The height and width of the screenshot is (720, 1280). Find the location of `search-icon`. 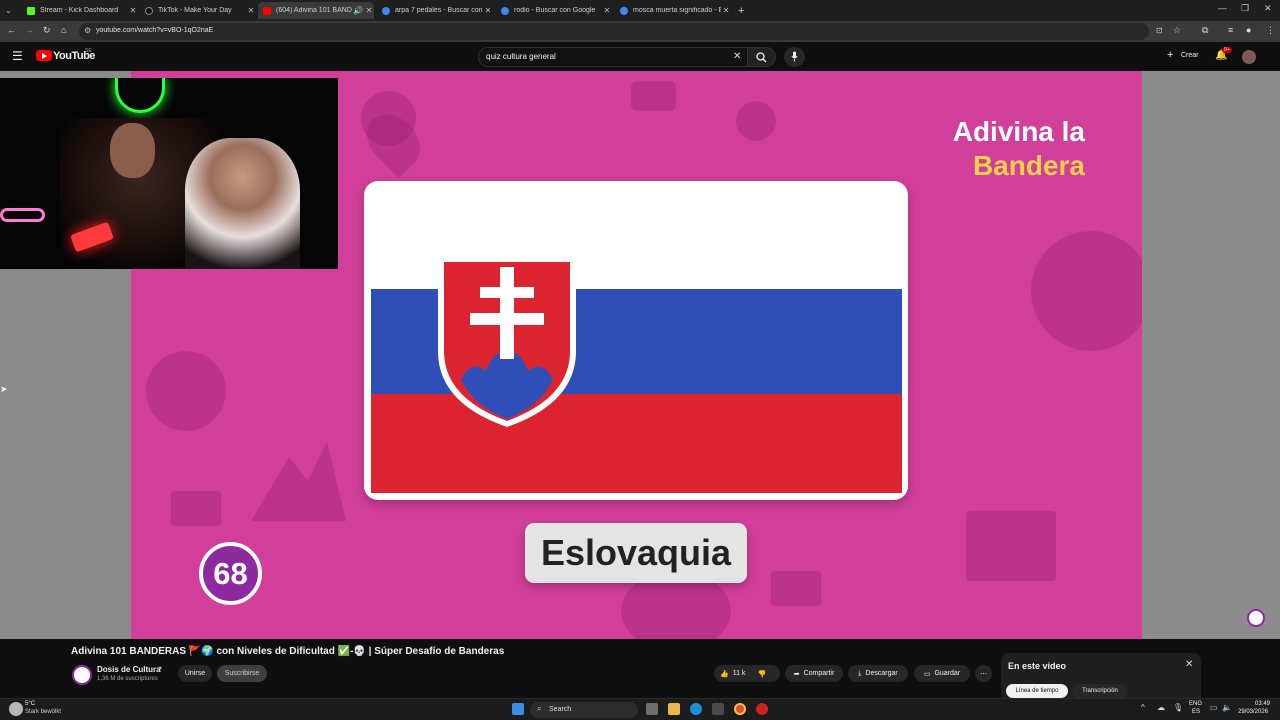

search-icon is located at coordinates (761, 57).